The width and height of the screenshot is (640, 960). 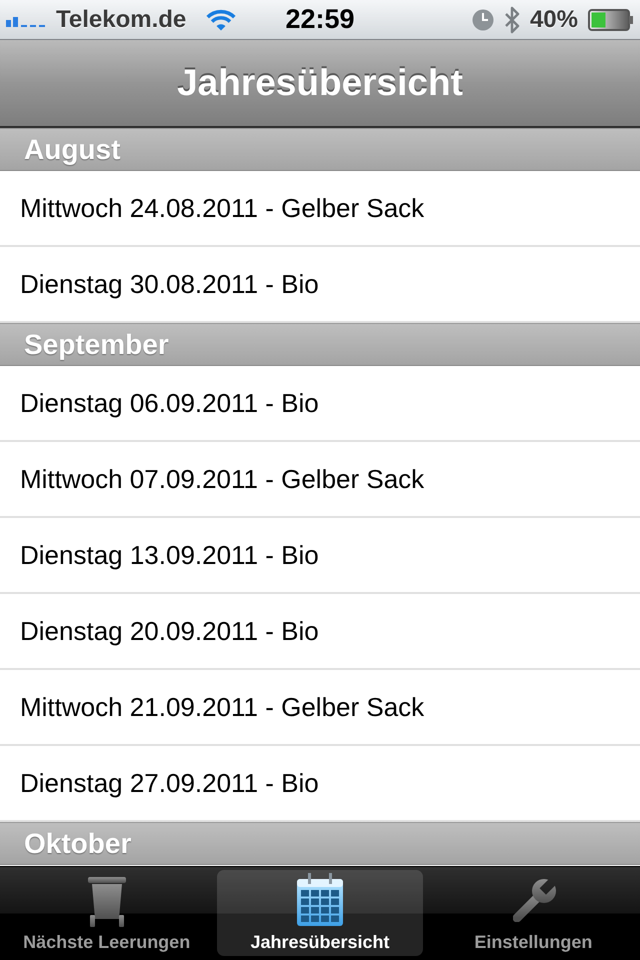 I want to click on collection-date-row: Mittwoch 07.09.2011 - Gelber Sack, so click(x=320, y=480).